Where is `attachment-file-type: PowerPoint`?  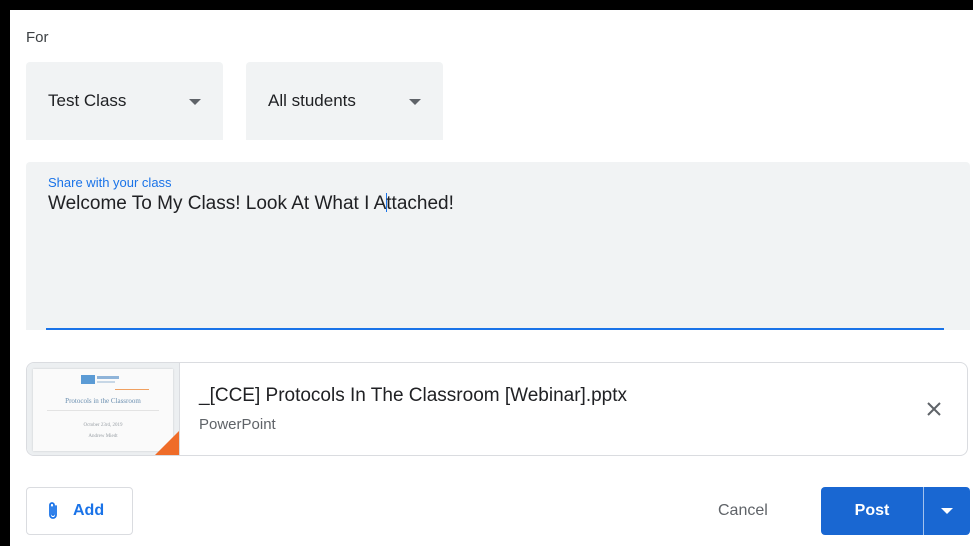
attachment-file-type: PowerPoint is located at coordinates (237, 424).